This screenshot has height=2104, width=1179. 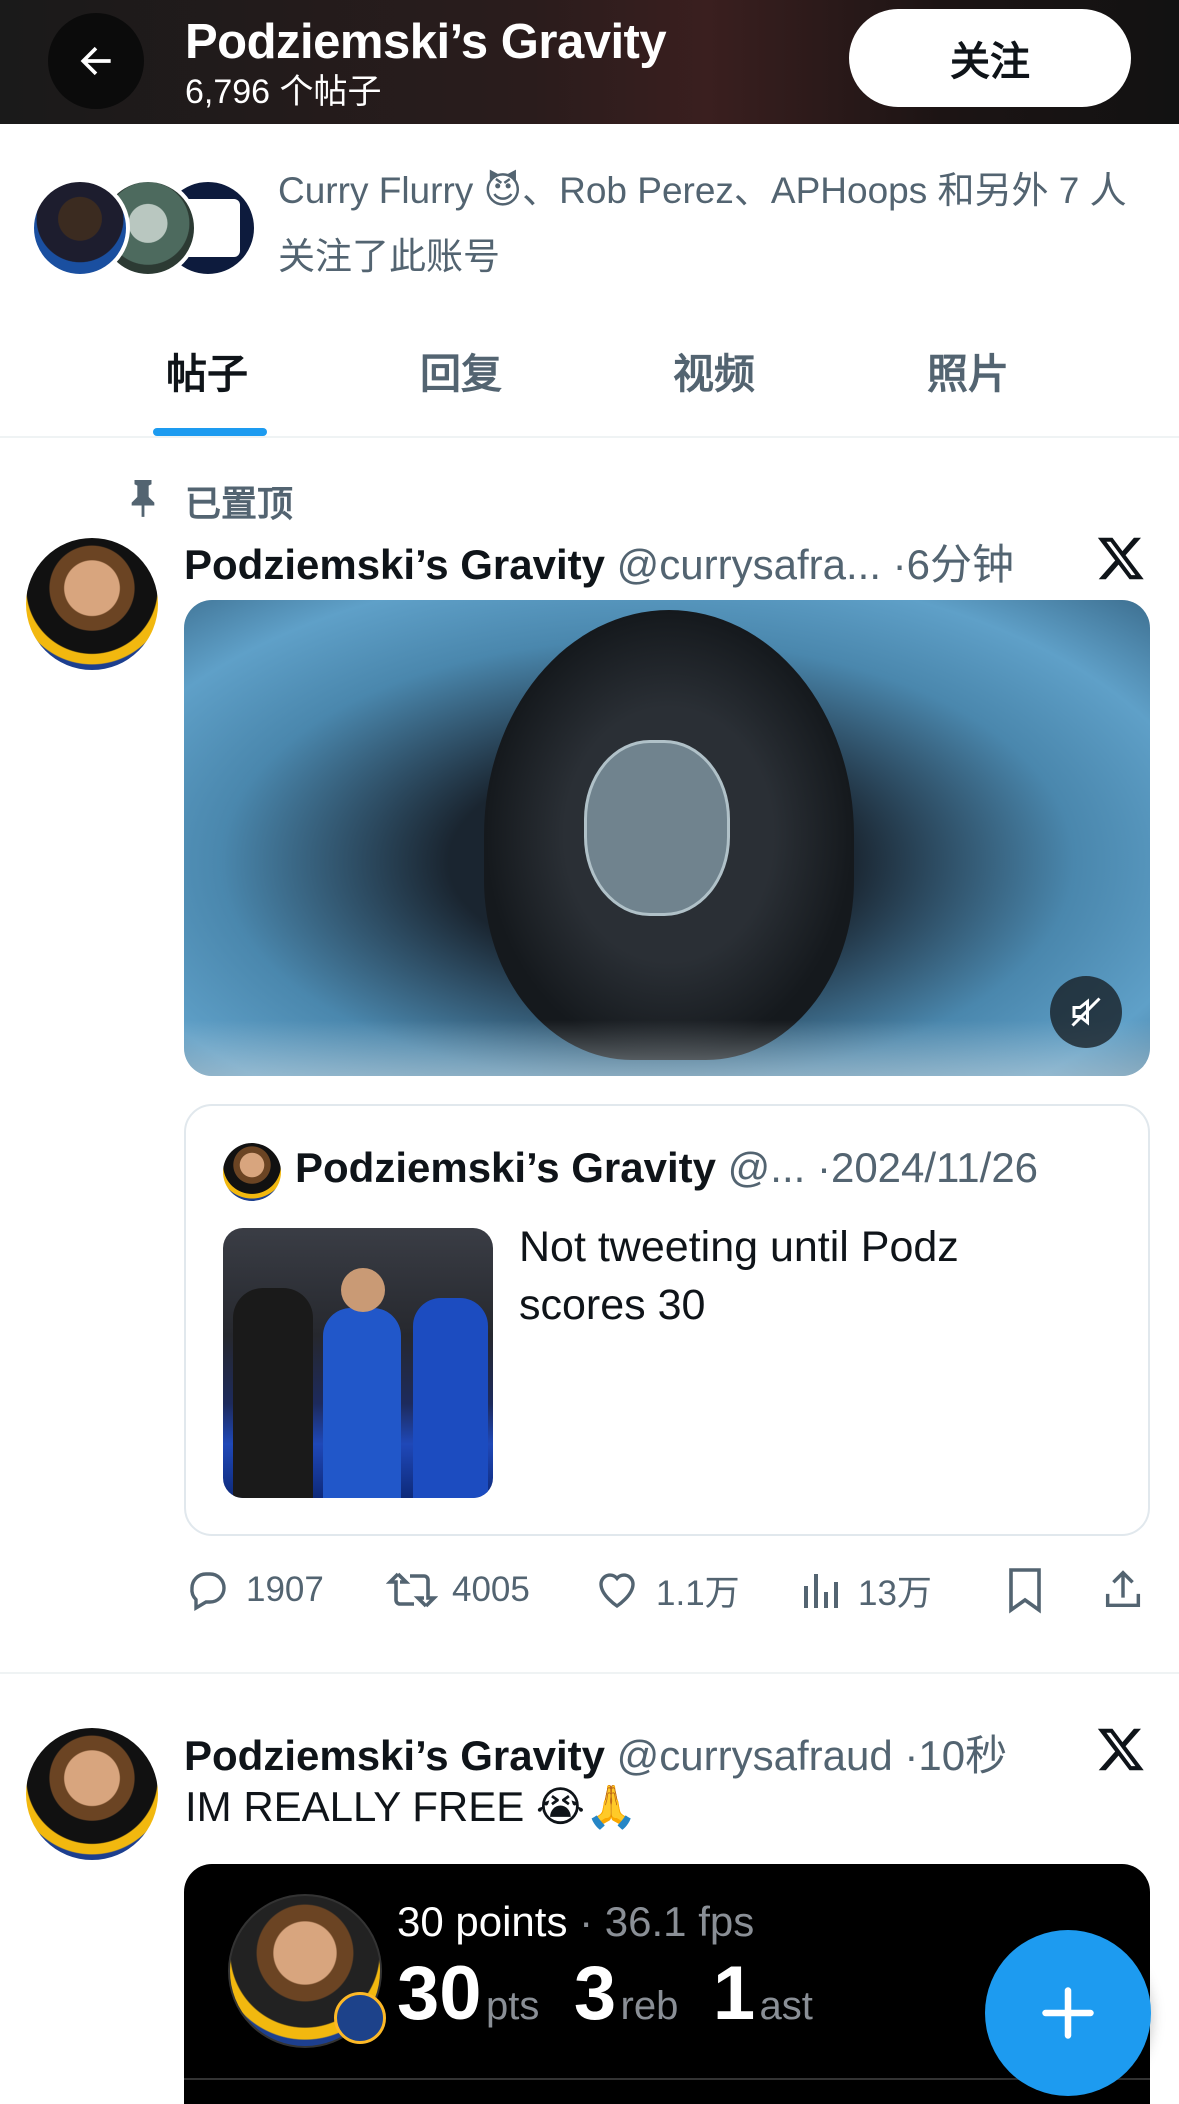 I want to click on views-button: 13万, so click(x=866, y=1590).